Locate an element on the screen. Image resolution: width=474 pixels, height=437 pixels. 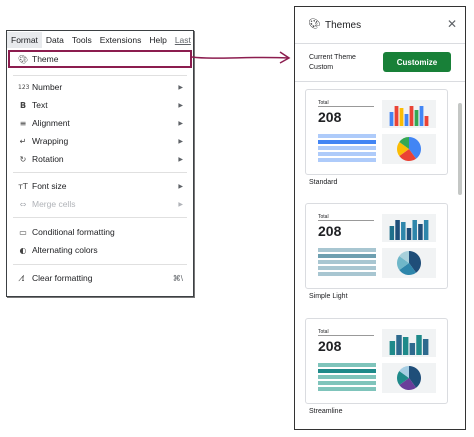
customize-button: Customize is located at coordinates (417, 62).